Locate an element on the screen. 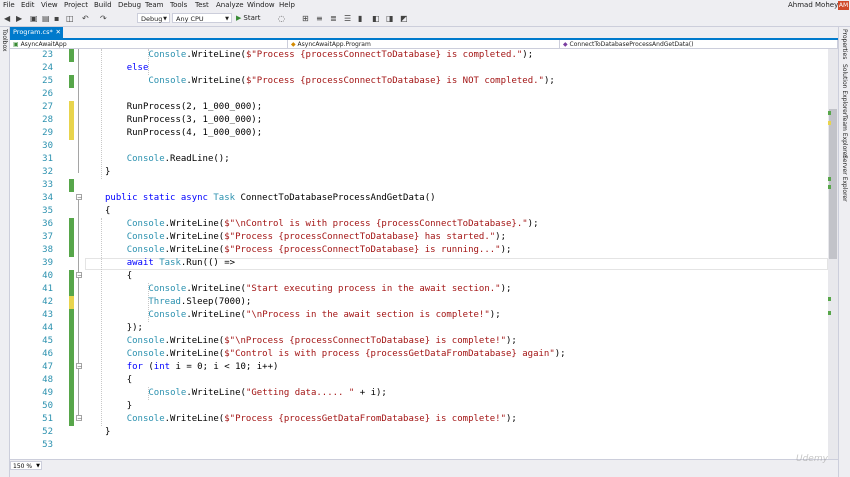  comment-icon: ≣ is located at coordinates (333, 18).